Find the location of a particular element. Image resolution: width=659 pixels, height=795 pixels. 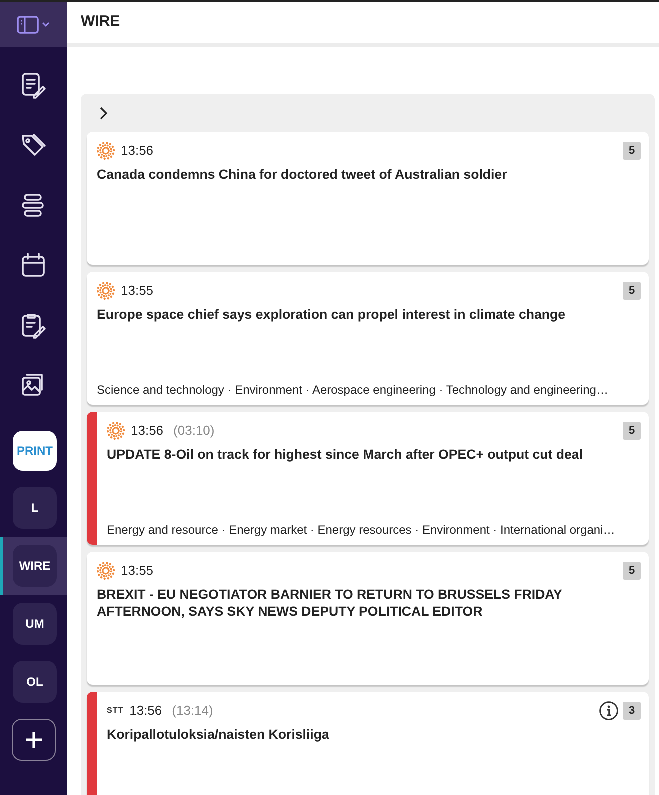

desk-button: WIRE is located at coordinates (35, 566).